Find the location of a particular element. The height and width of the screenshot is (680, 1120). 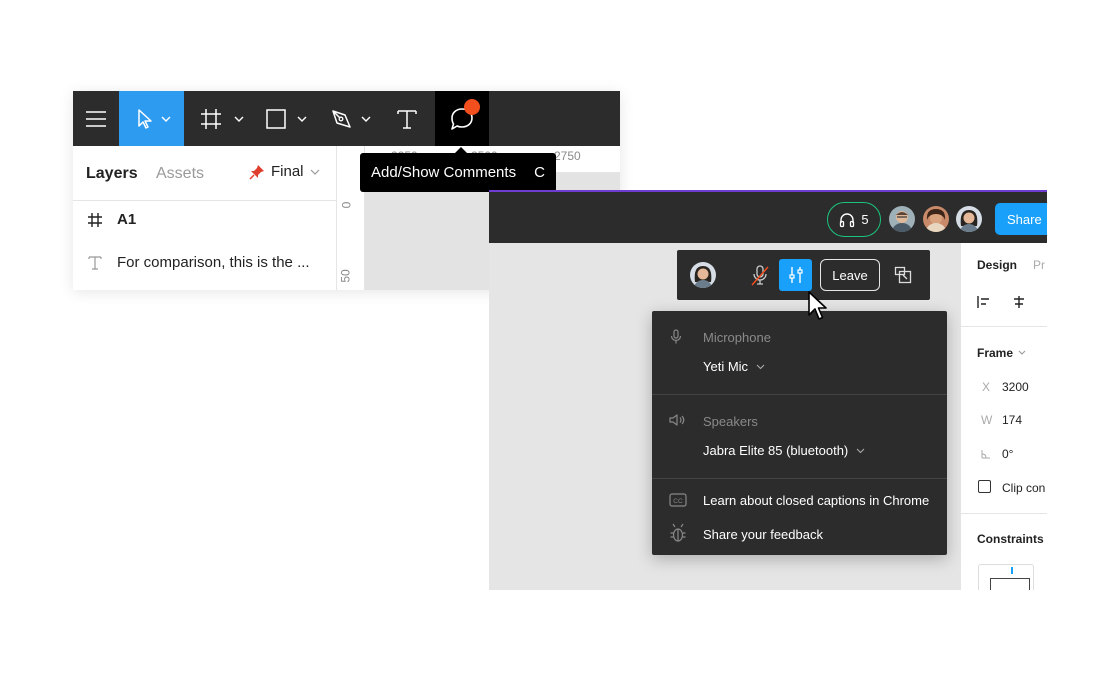

audio-settings-button is located at coordinates (795, 275).